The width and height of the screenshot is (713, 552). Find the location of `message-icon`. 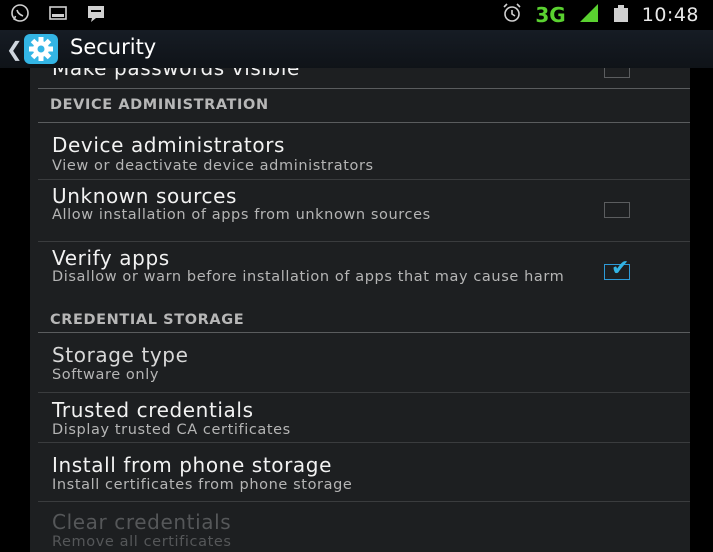

message-icon is located at coordinates (96, 13).